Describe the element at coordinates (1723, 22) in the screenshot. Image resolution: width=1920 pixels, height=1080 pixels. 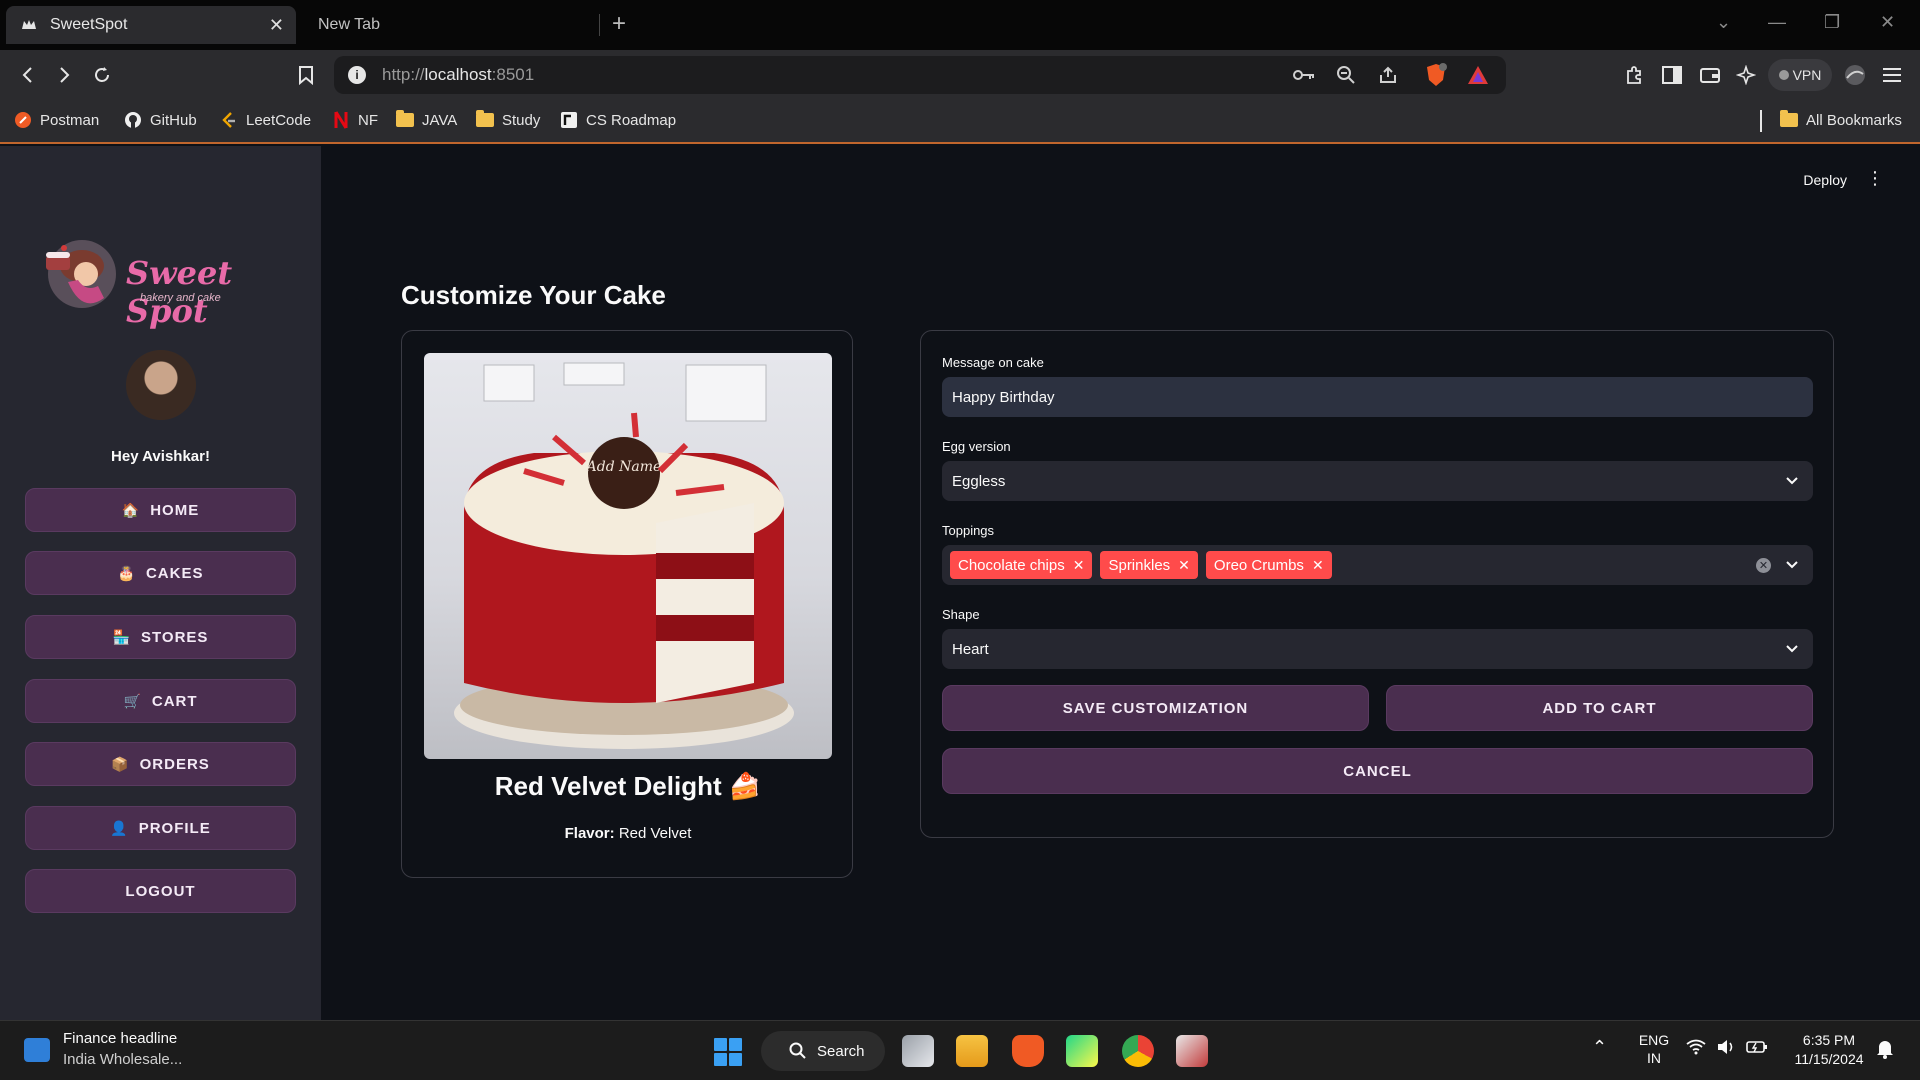
I see `tab-list-chevron-icon: ⌄` at that location.